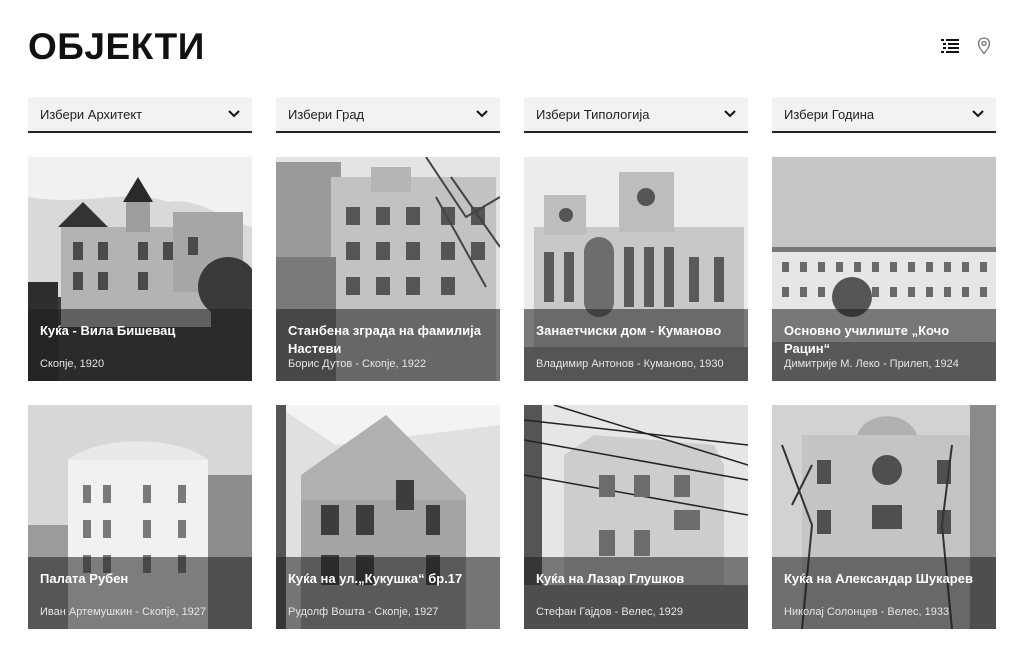 The height and width of the screenshot is (655, 1024). Describe the element at coordinates (375, 578) in the screenshot. I see `card-title: Куќа на ул.„Кукушка“ бр.17` at that location.